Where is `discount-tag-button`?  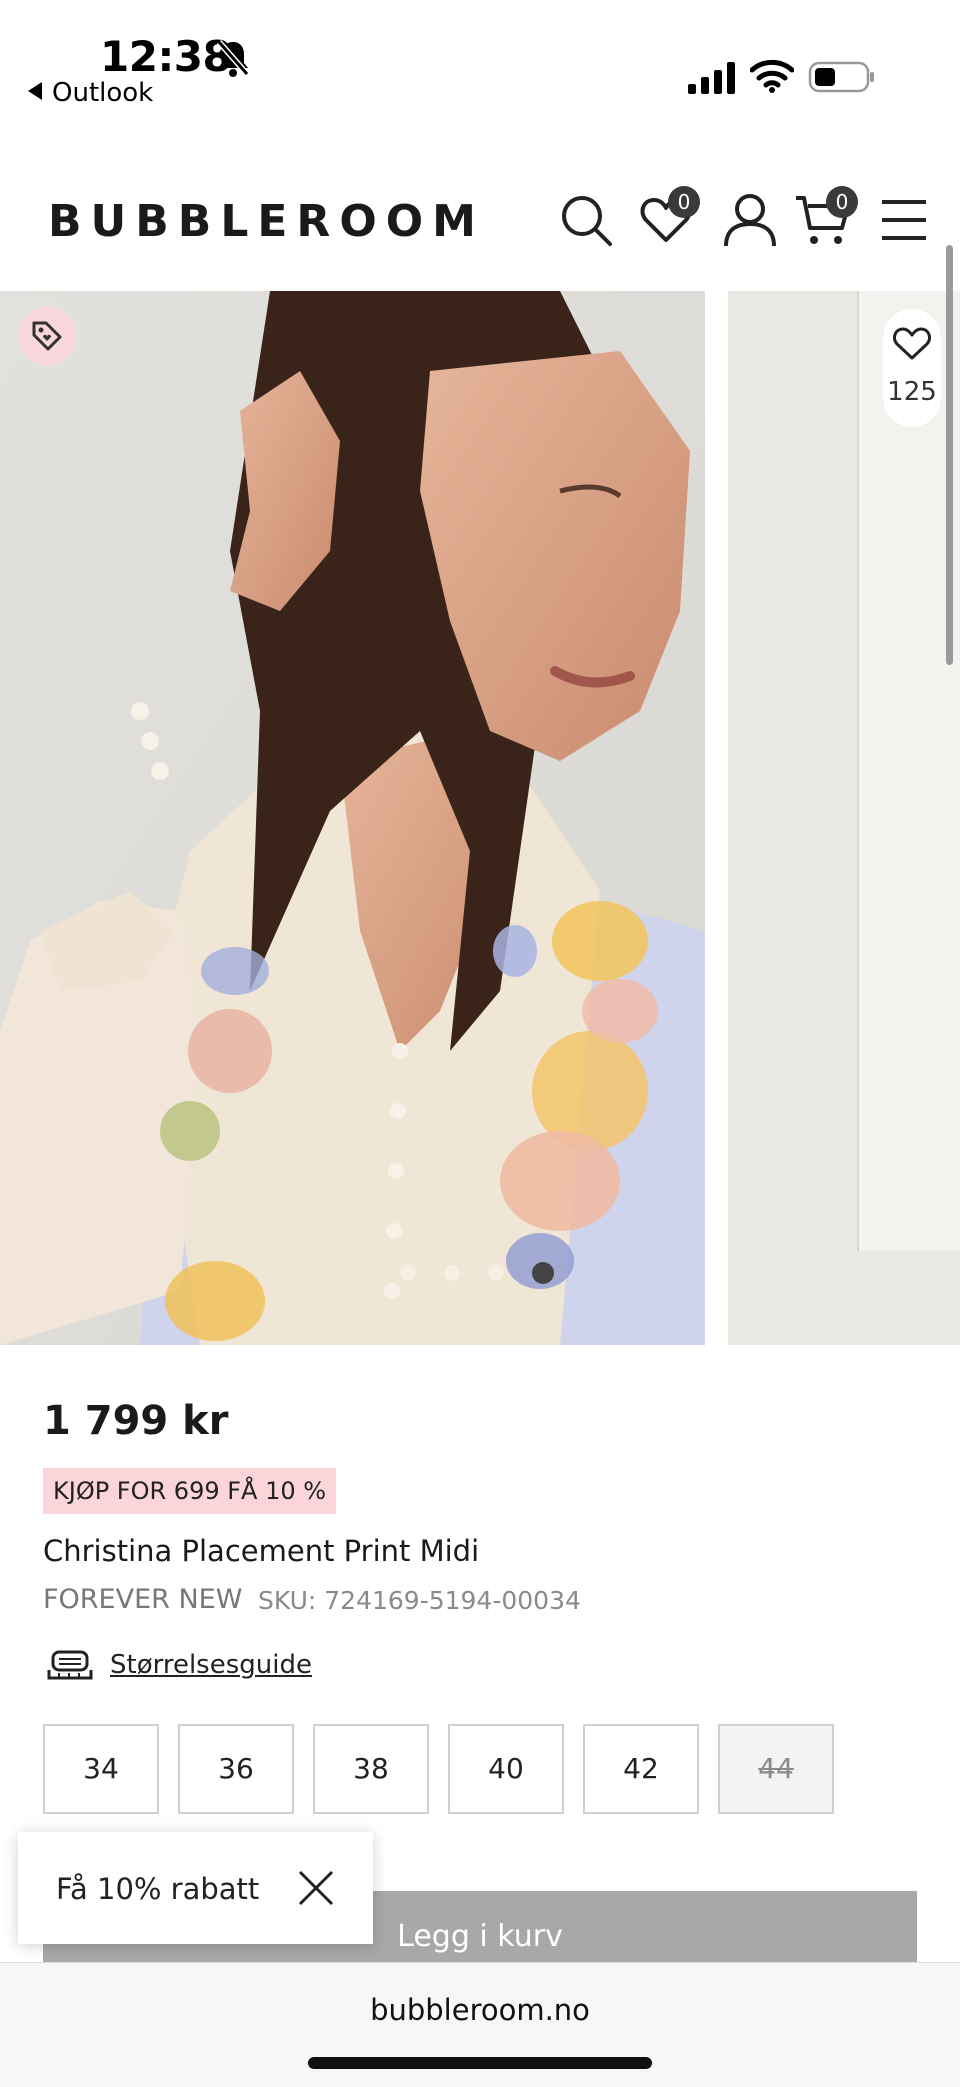 discount-tag-button is located at coordinates (47, 336).